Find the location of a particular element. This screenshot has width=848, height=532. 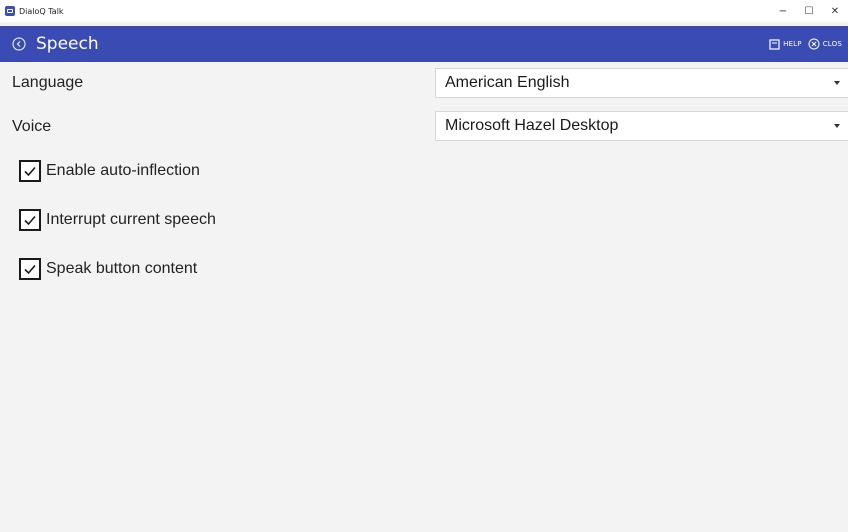

header-actions: HELP CLOS is located at coordinates (808, 44).